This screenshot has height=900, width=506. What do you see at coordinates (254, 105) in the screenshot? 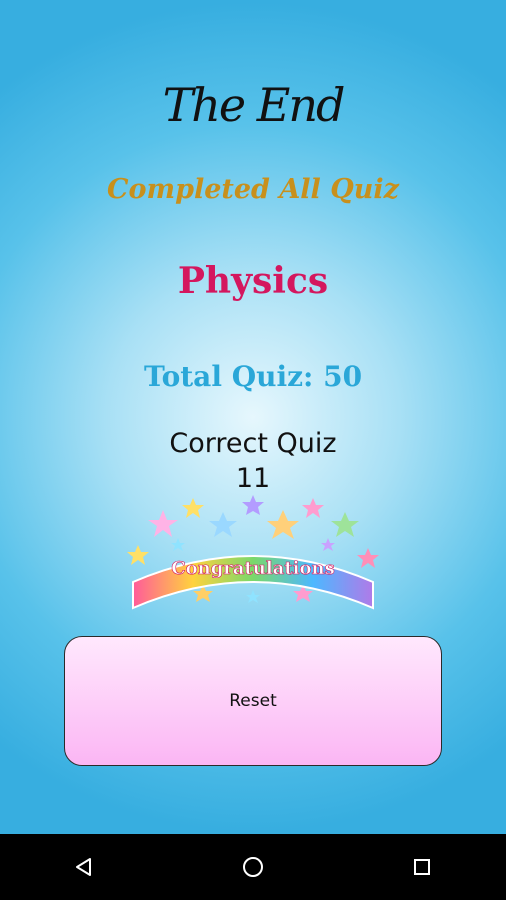
I see `the-end-title: The End` at bounding box center [254, 105].